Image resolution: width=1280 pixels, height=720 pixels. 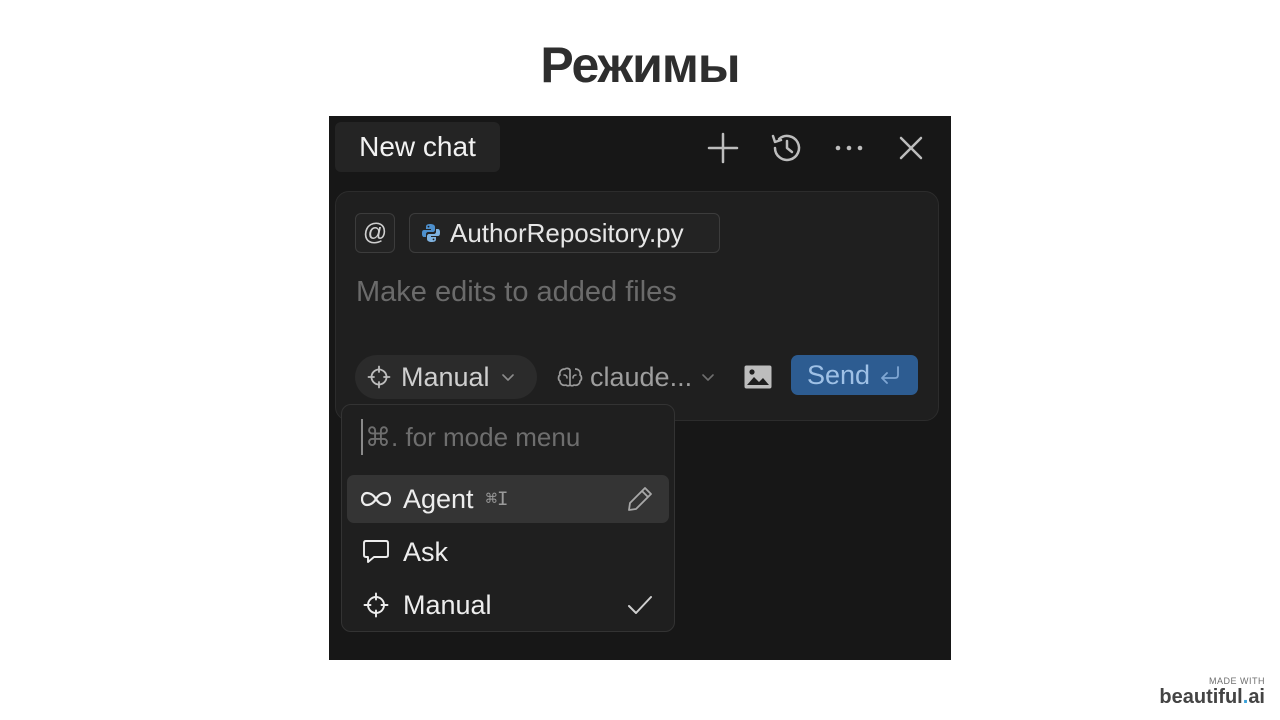 I want to click on attach-image-button, so click(x=758, y=377).